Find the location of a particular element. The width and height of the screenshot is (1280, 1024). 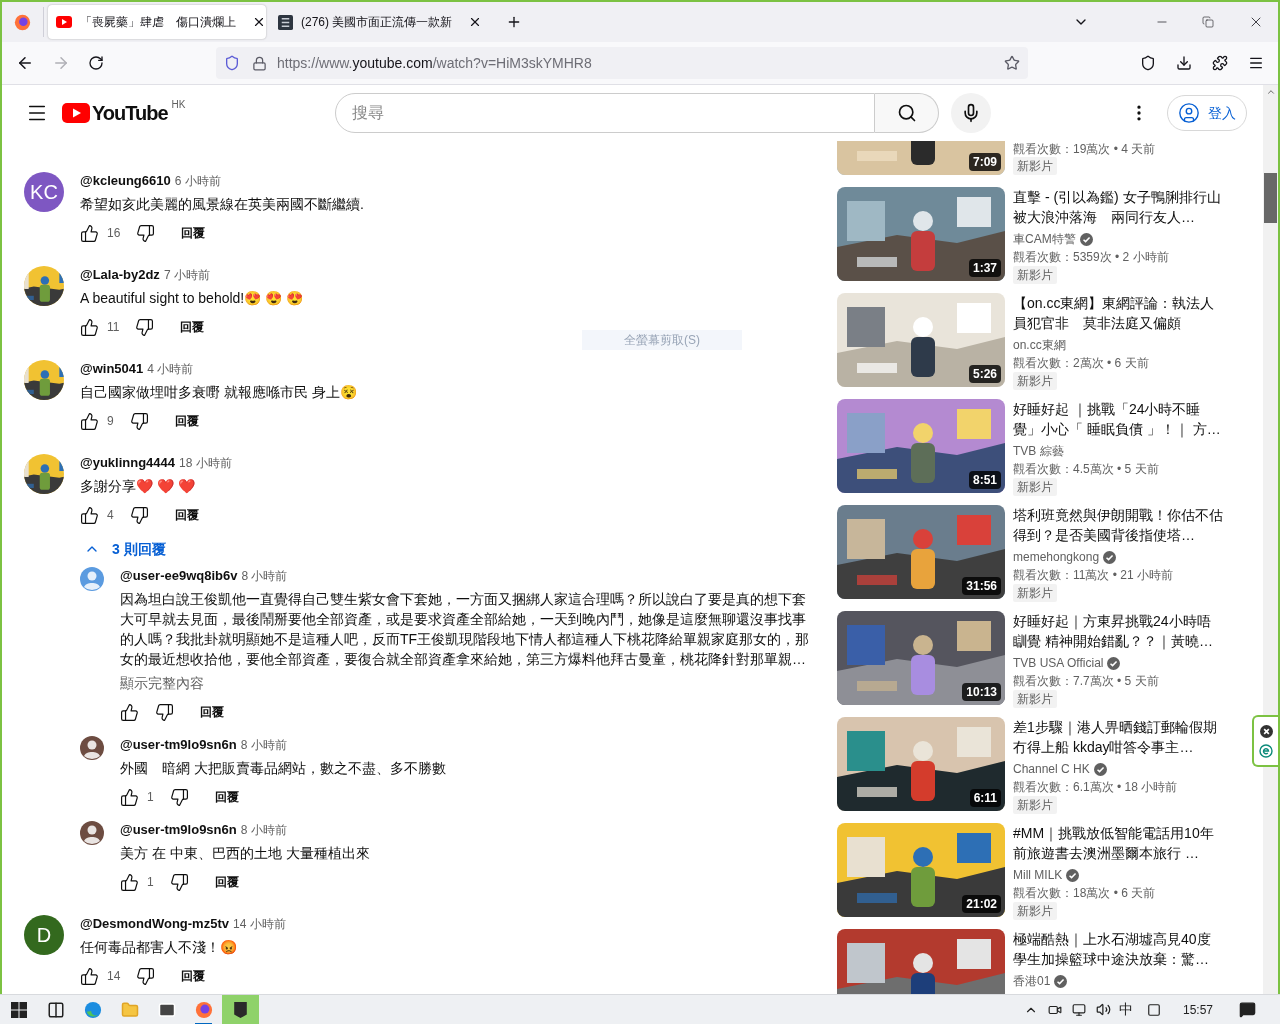

browser-tab: 「喪屍藥」肆虐 傷口潰爛上 is located at coordinates (157, 22).